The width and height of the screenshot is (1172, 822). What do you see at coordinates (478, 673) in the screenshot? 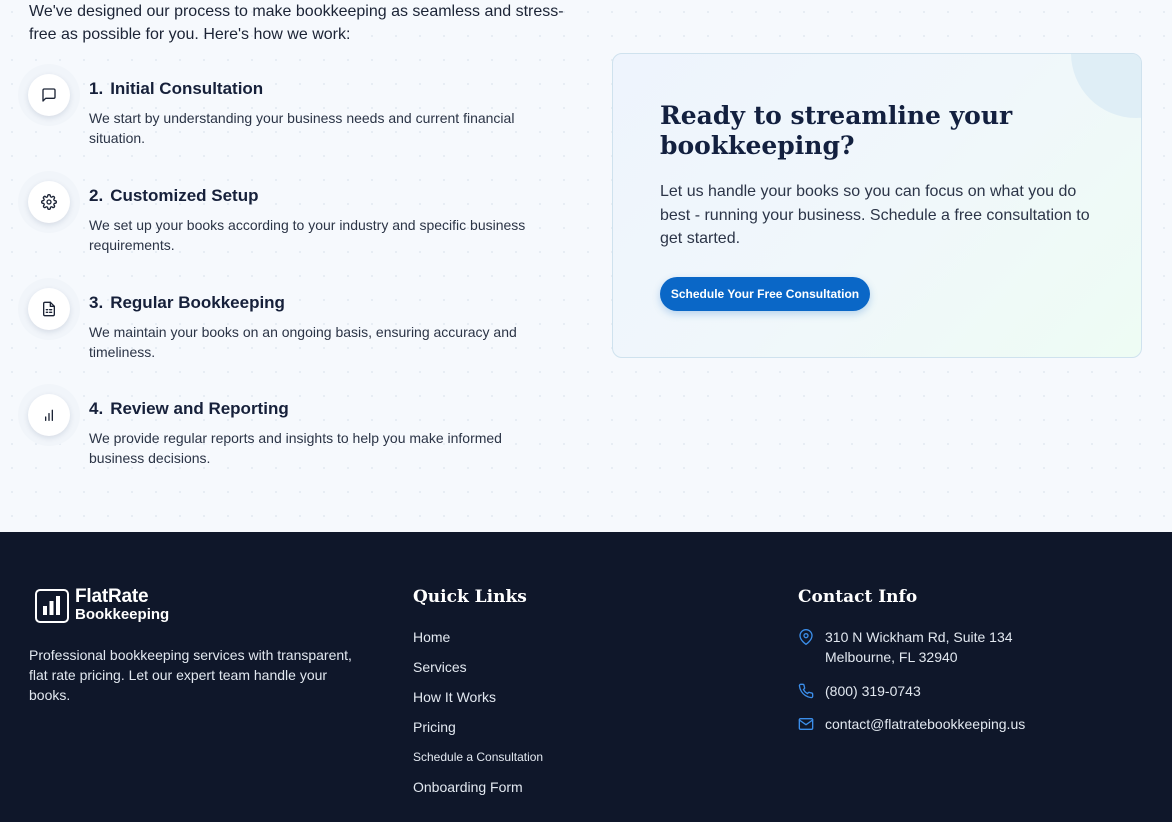
I see `footer-link-services: Services` at bounding box center [478, 673].